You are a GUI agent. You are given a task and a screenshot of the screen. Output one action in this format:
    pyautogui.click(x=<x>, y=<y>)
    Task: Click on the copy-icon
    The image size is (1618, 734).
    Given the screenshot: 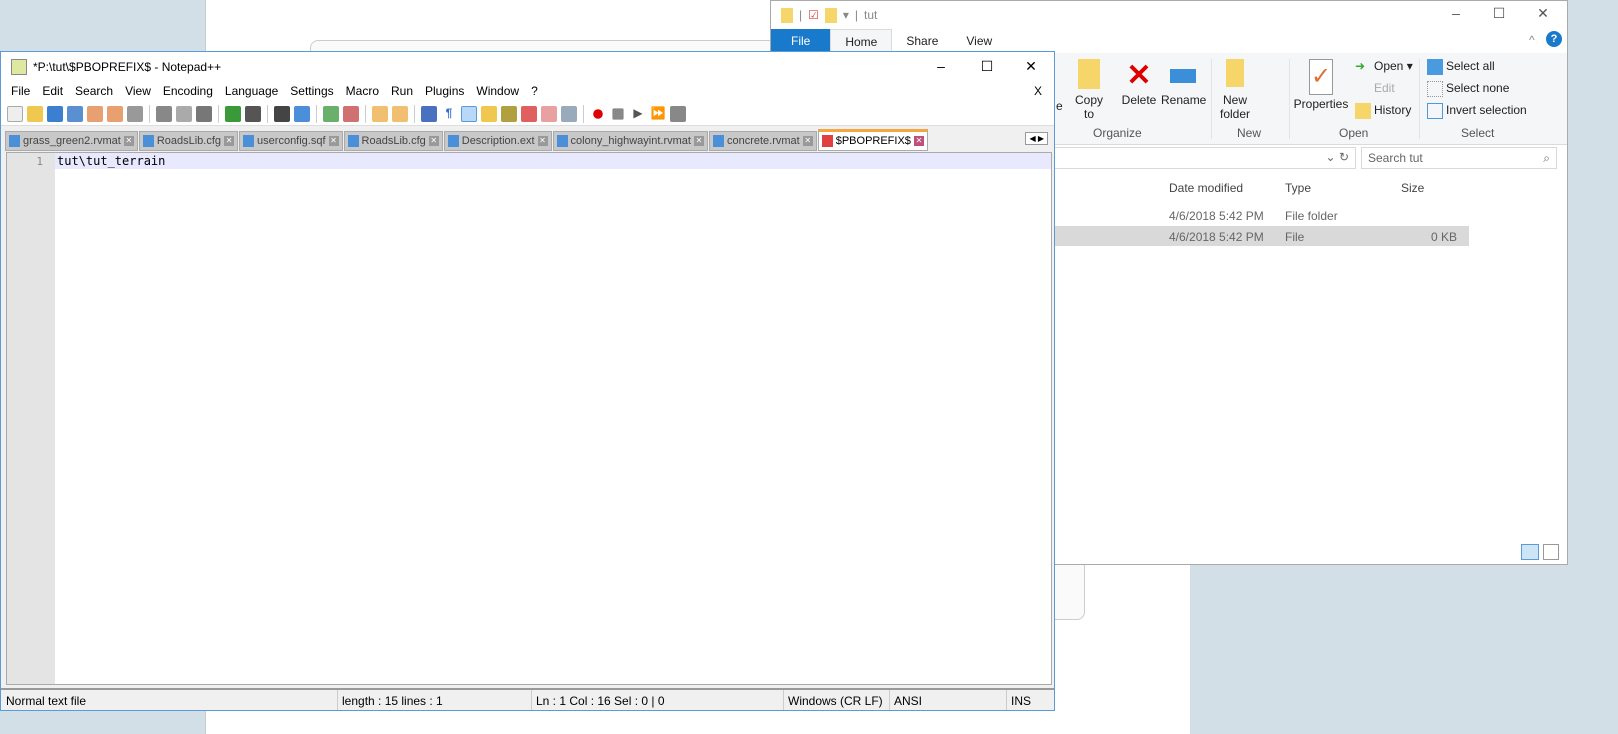 What is the action you would take?
    pyautogui.click(x=184, y=113)
    